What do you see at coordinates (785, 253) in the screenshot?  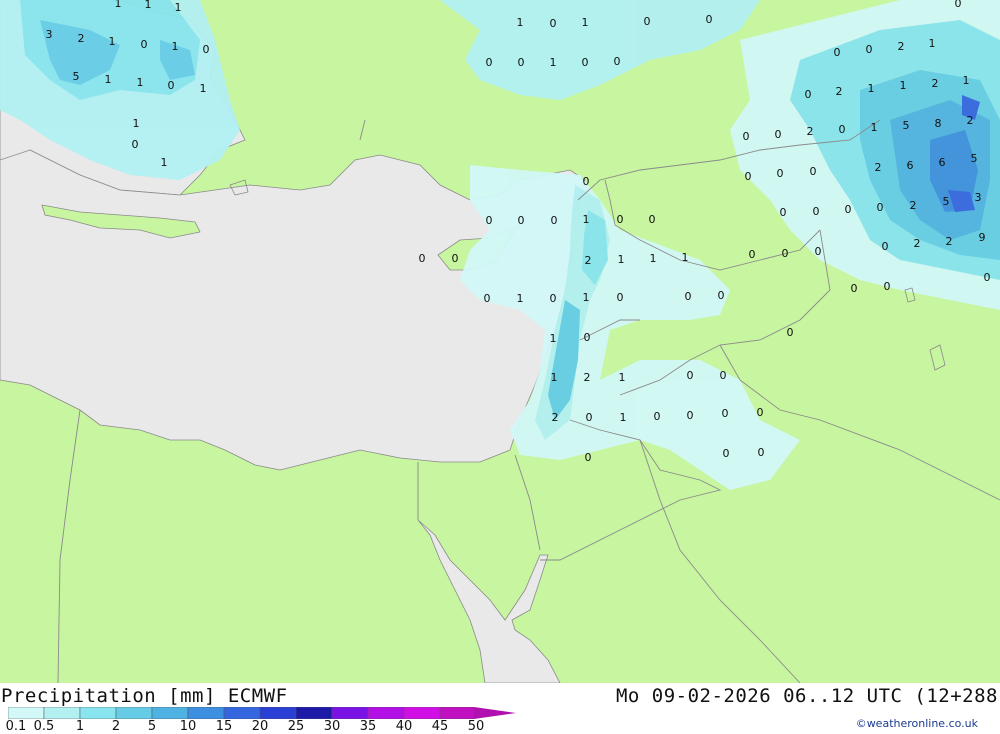 I see `precip-value-ne-39: 0` at bounding box center [785, 253].